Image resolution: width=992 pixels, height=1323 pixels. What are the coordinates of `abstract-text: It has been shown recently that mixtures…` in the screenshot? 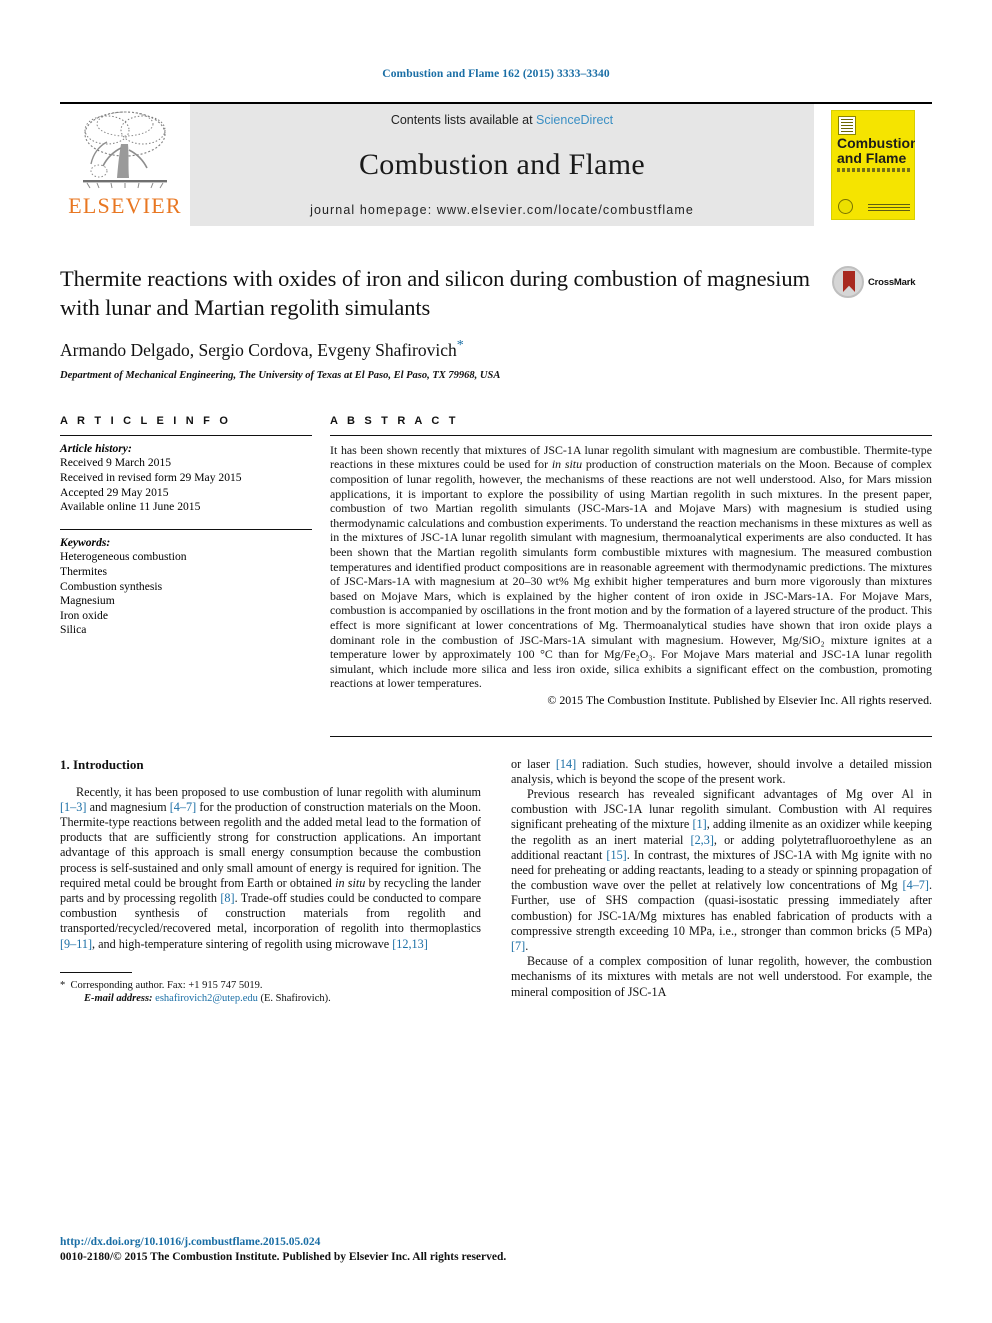 It's located at (631, 563).